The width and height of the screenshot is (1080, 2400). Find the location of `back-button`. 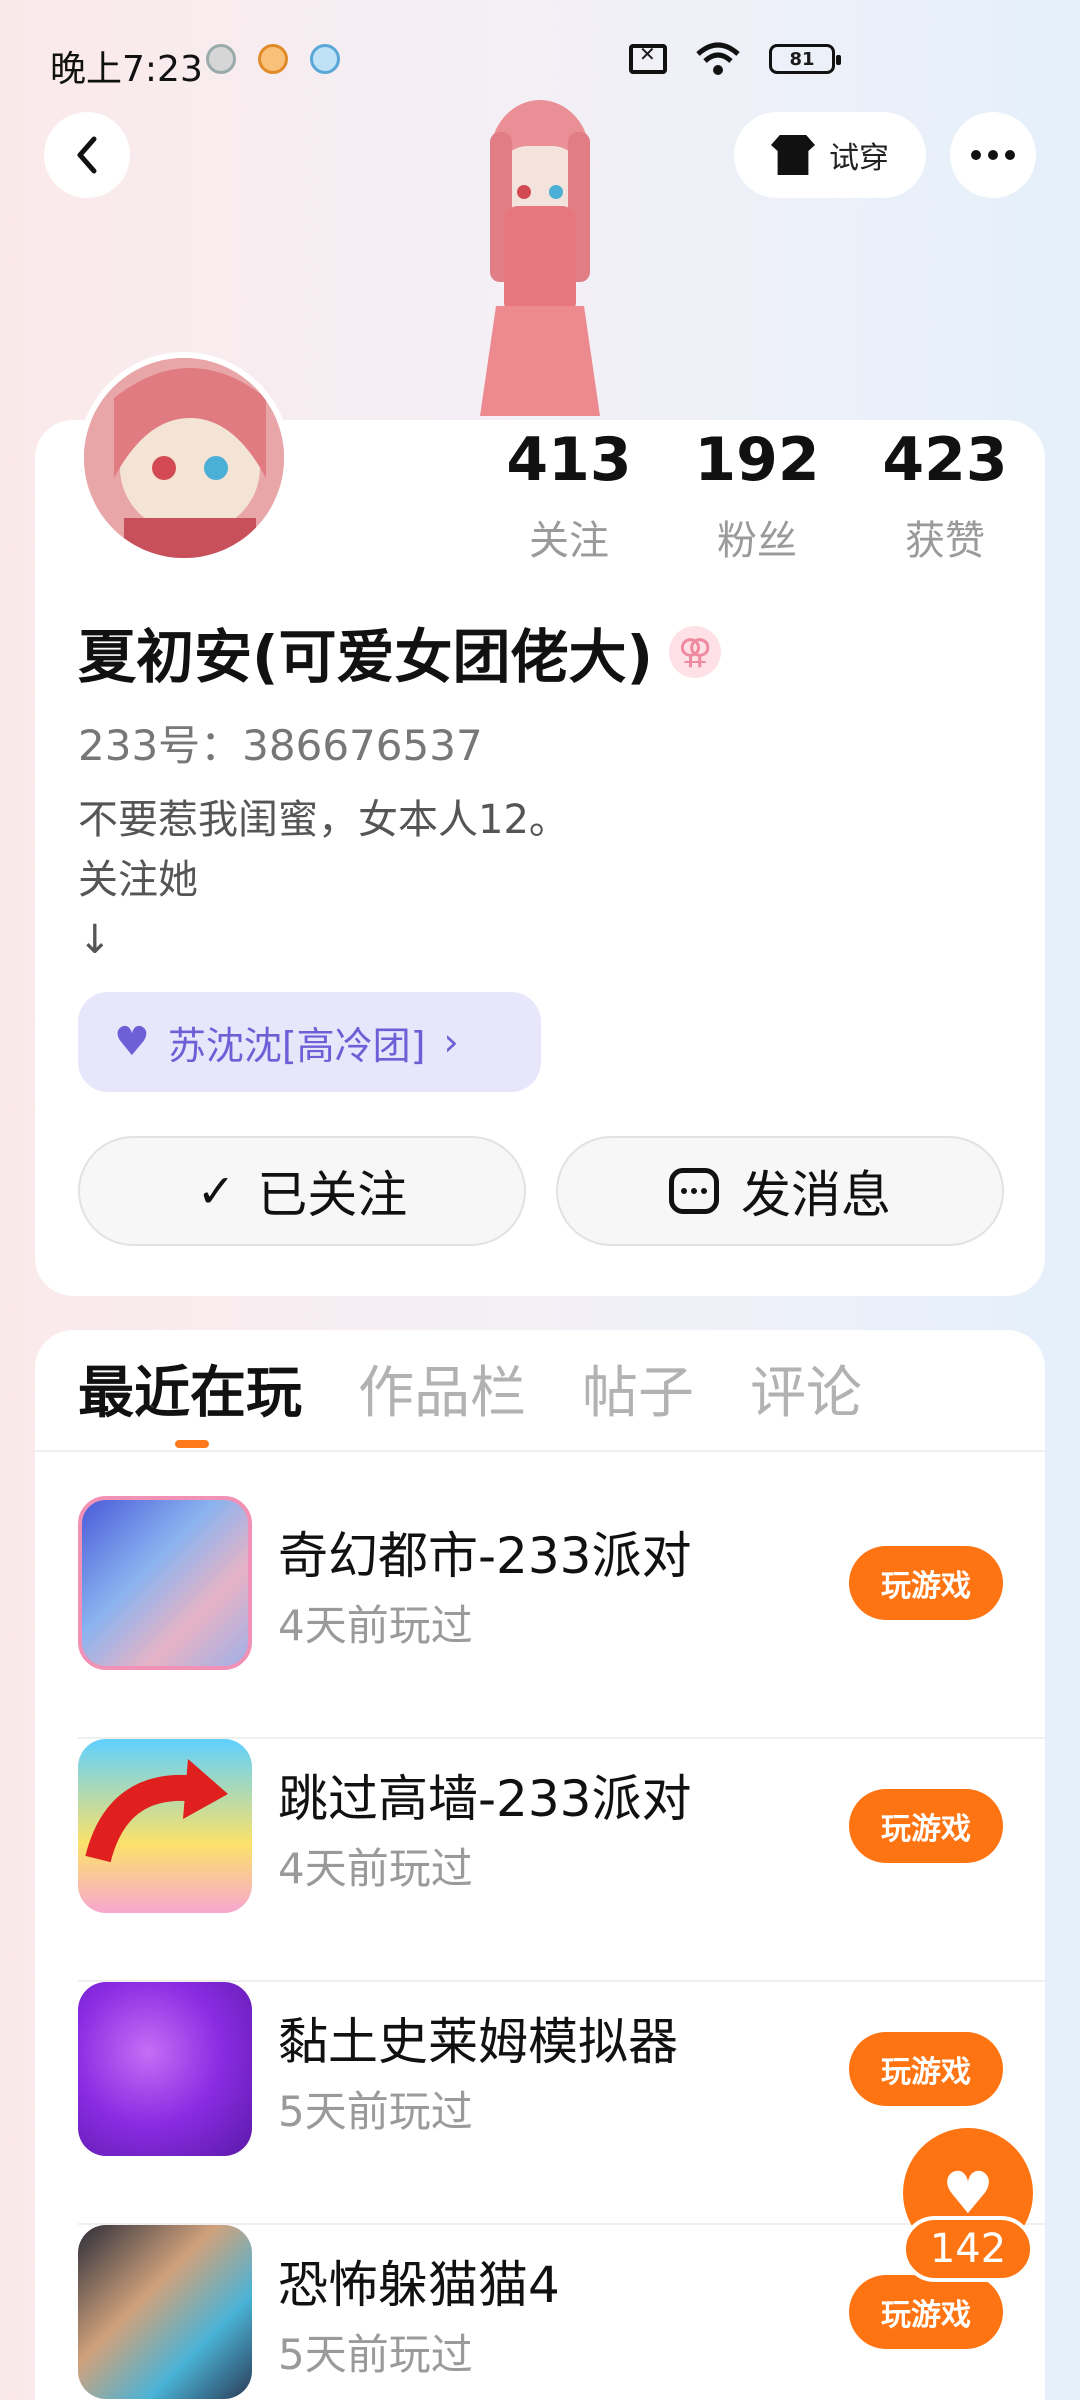

back-button is located at coordinates (87, 155).